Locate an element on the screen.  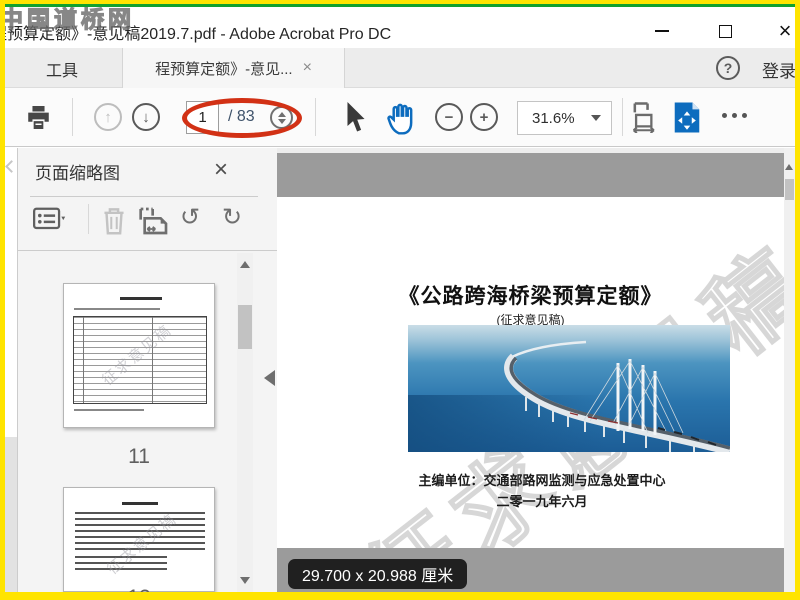
pdf-title: 《公路跨海桥梁预算定额》 is located at coordinates (530, 296).